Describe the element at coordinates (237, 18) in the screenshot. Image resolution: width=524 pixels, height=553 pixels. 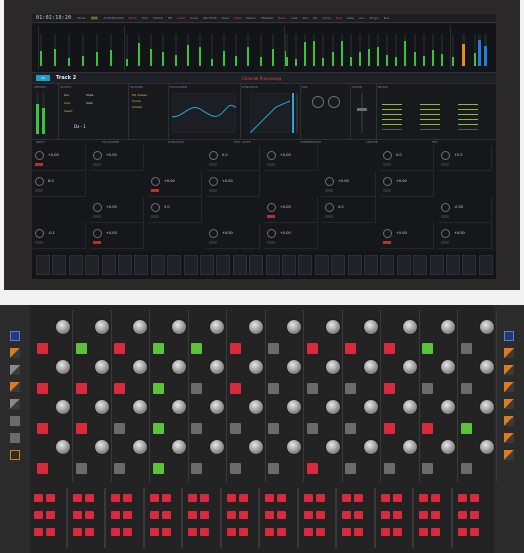
I see `toolbar-item: Fade` at that location.